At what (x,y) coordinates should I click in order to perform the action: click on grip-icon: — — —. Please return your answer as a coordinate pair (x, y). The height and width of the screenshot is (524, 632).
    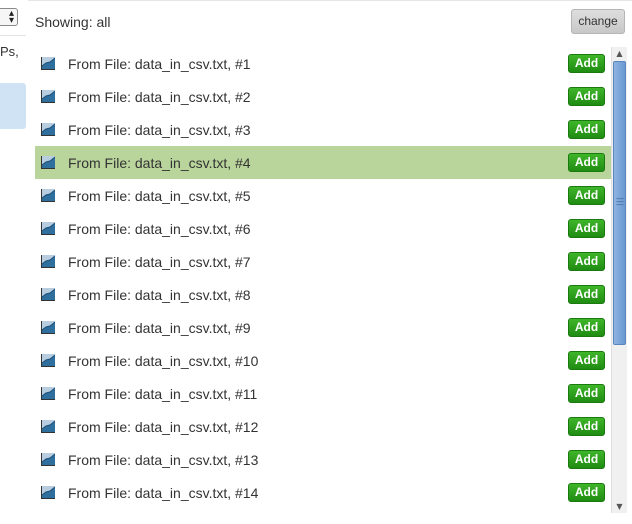
    Looking at the image, I should click on (620, 201).